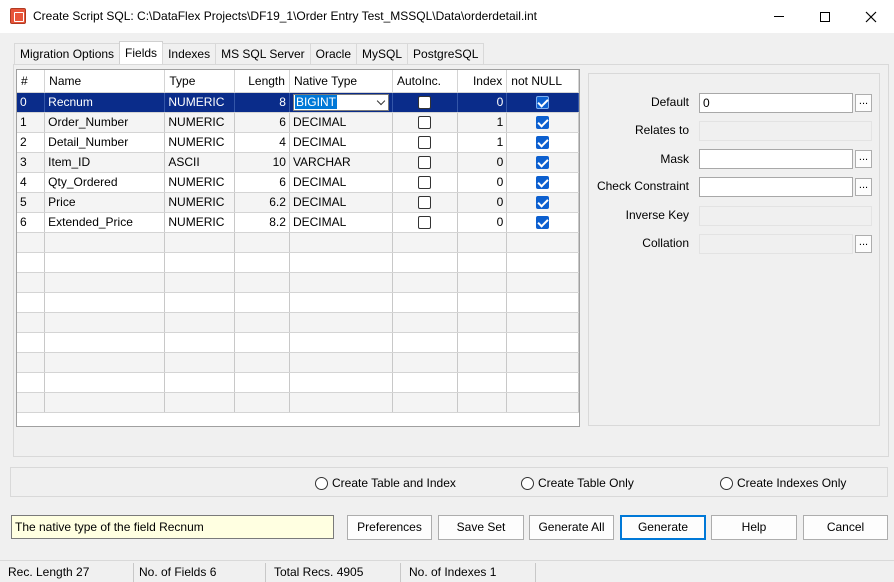  Describe the element at coordinates (67, 53) in the screenshot. I see `tab-migration-options: Migration Options` at that location.